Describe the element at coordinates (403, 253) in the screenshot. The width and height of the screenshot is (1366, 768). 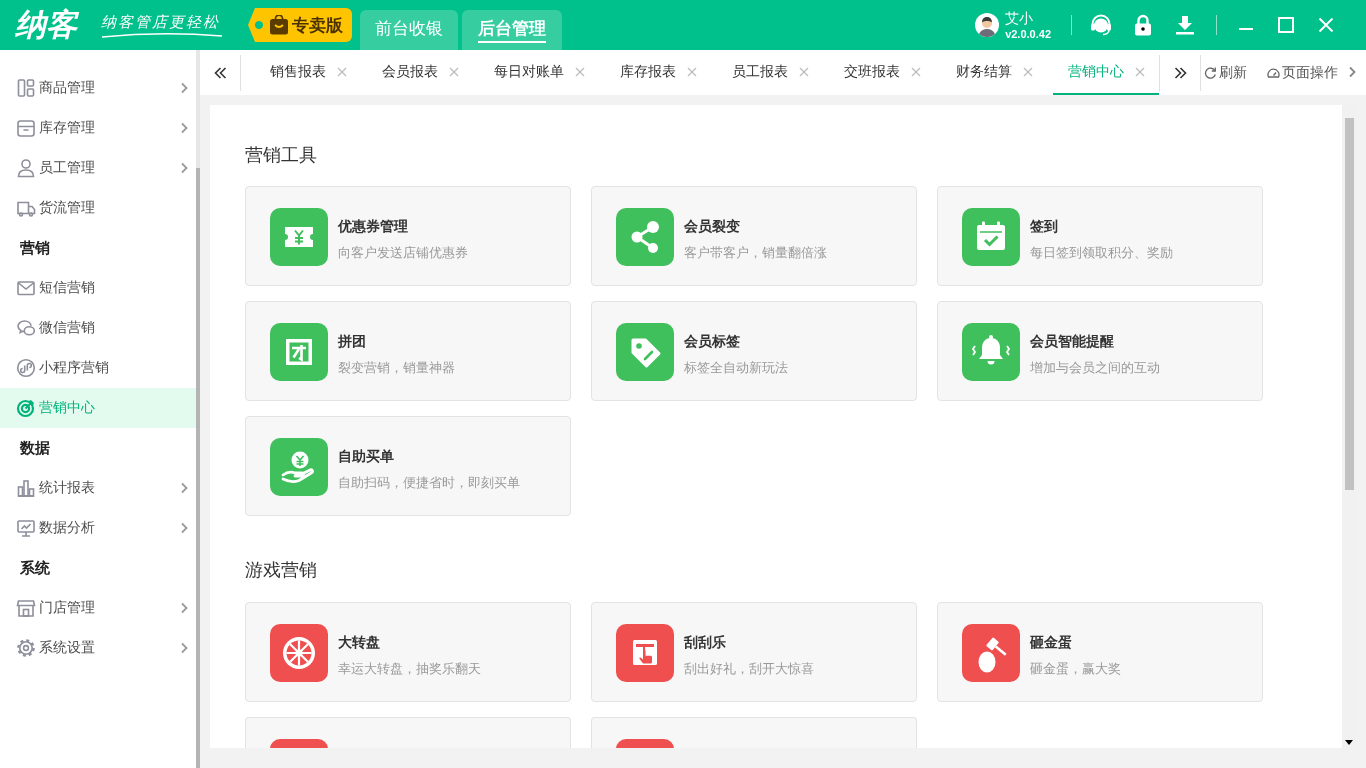
I see `card-description: 向客户发送店铺优惠券` at that location.